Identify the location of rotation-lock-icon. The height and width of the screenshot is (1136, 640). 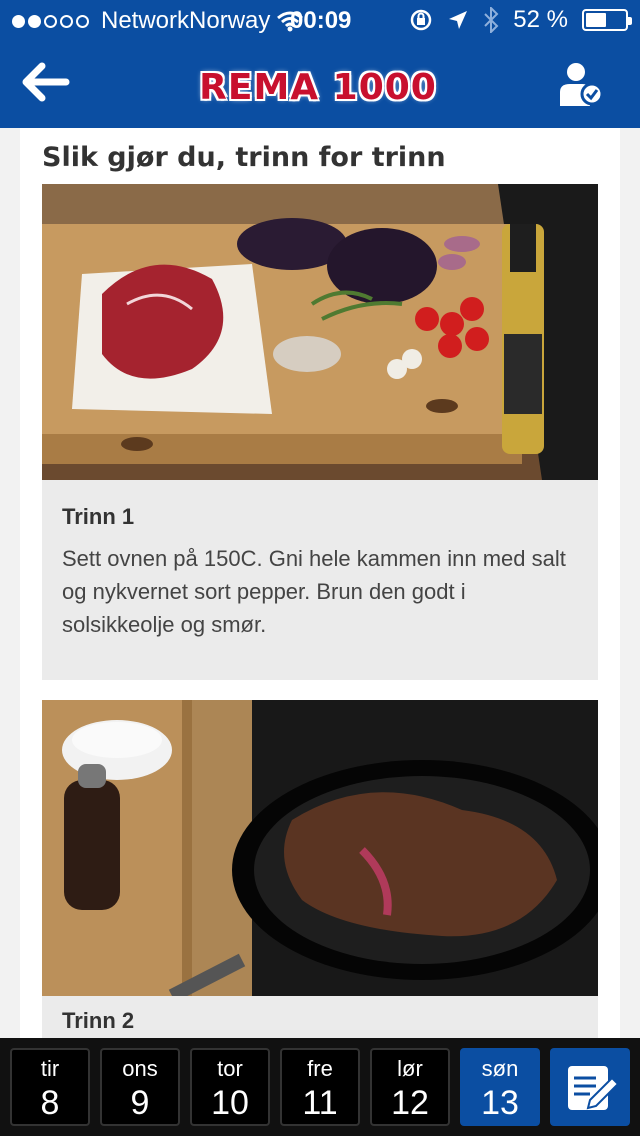
(421, 20).